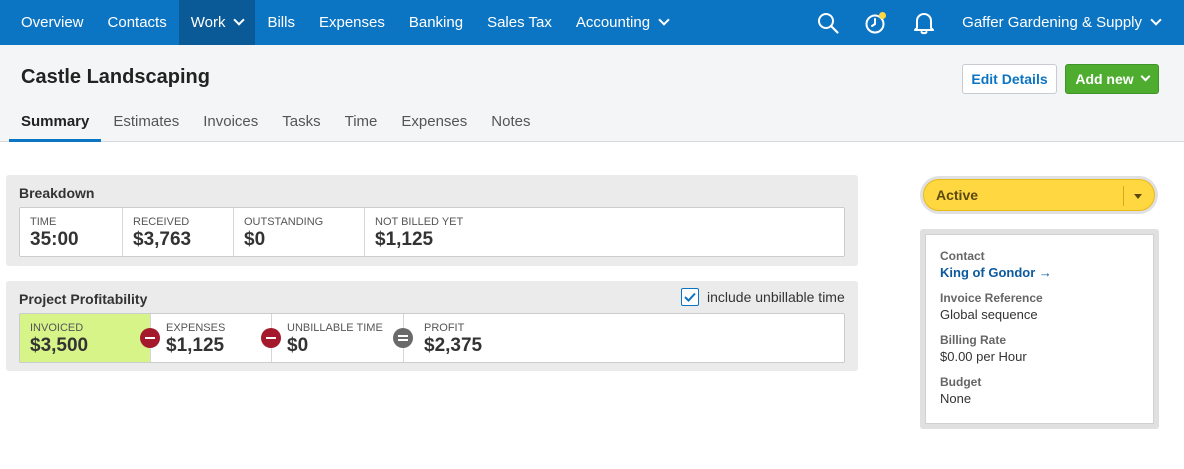 The height and width of the screenshot is (469, 1184). What do you see at coordinates (991, 298) in the screenshot?
I see `invoice-reference-label: Invoice Reference` at bounding box center [991, 298].